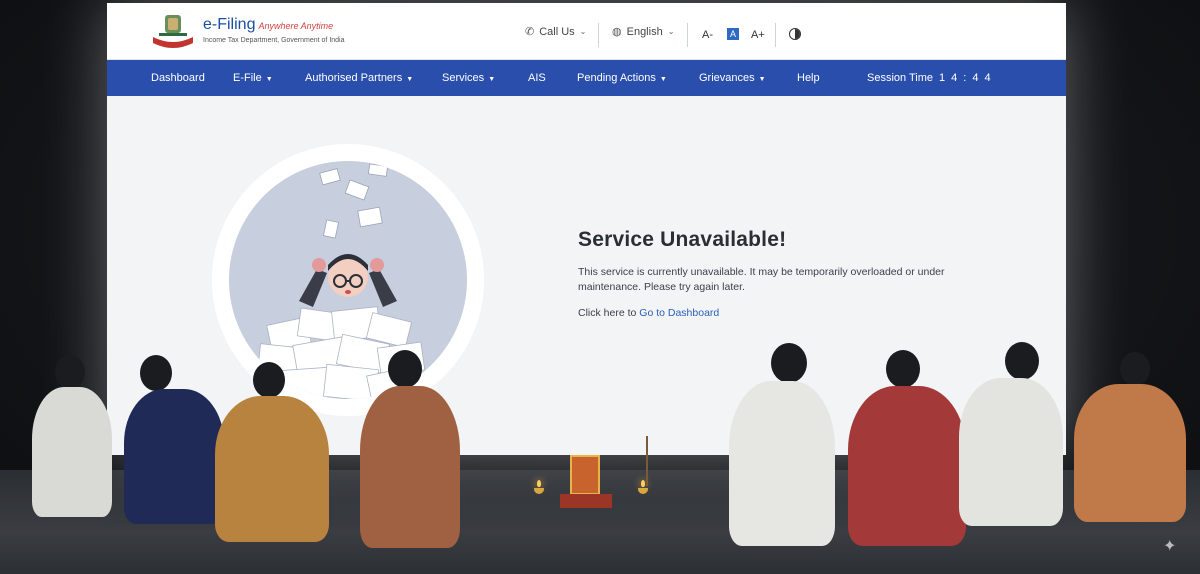  Describe the element at coordinates (359, 78) in the screenshot. I see `nav-authorised-partners: Authorised Partners ▼` at that location.